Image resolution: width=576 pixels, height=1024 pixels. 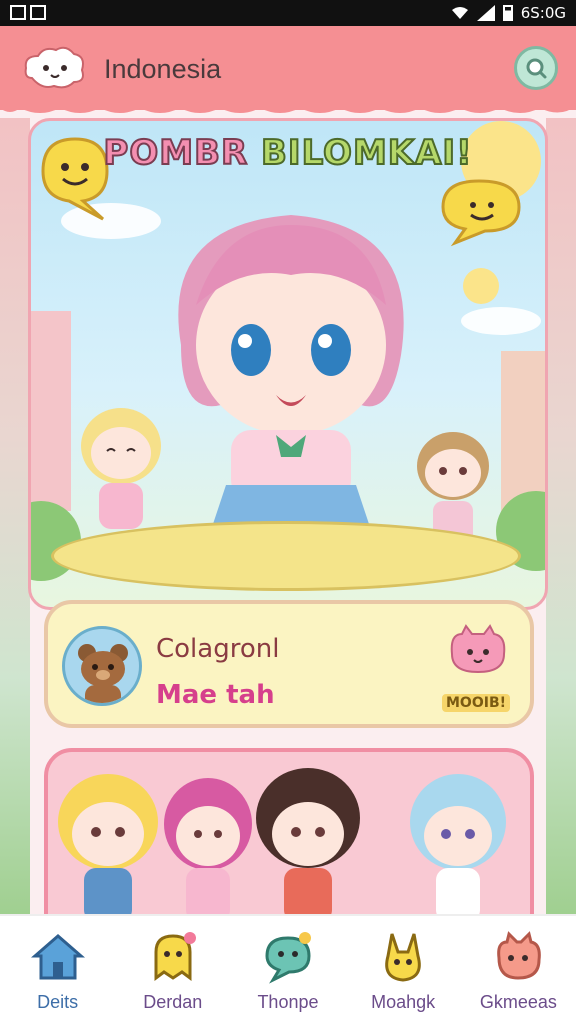 What do you see at coordinates (543, 13) in the screenshot?
I see `status-time: 6S:0G` at bounding box center [543, 13].